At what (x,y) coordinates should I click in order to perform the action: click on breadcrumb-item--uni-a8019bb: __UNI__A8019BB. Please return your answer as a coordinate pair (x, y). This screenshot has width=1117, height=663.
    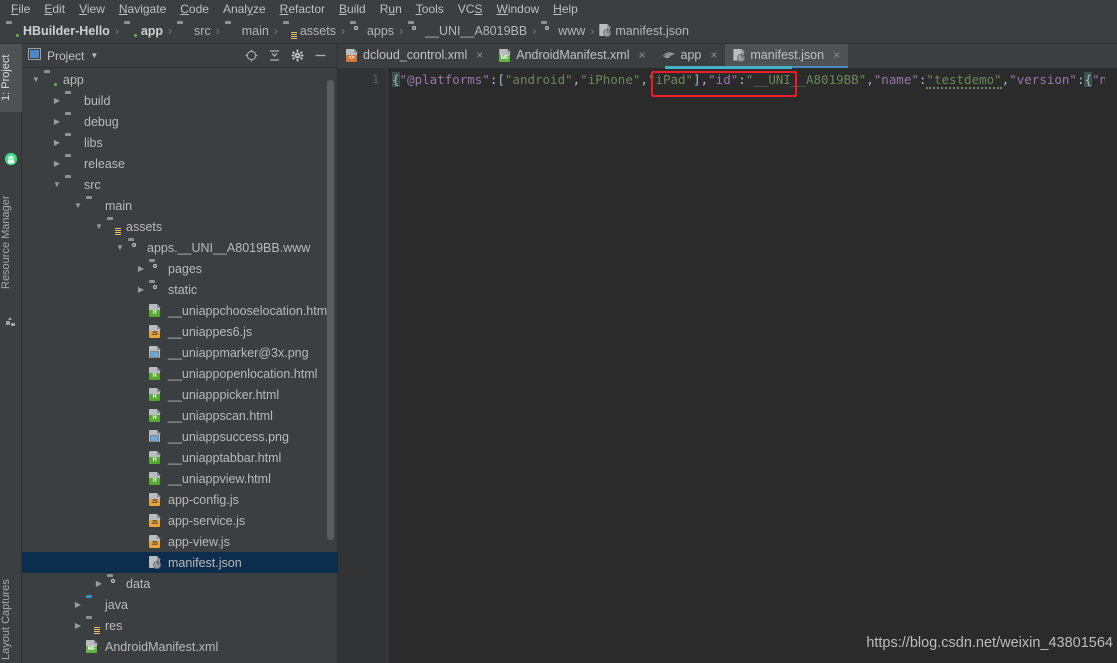
    Looking at the image, I should click on (467, 31).